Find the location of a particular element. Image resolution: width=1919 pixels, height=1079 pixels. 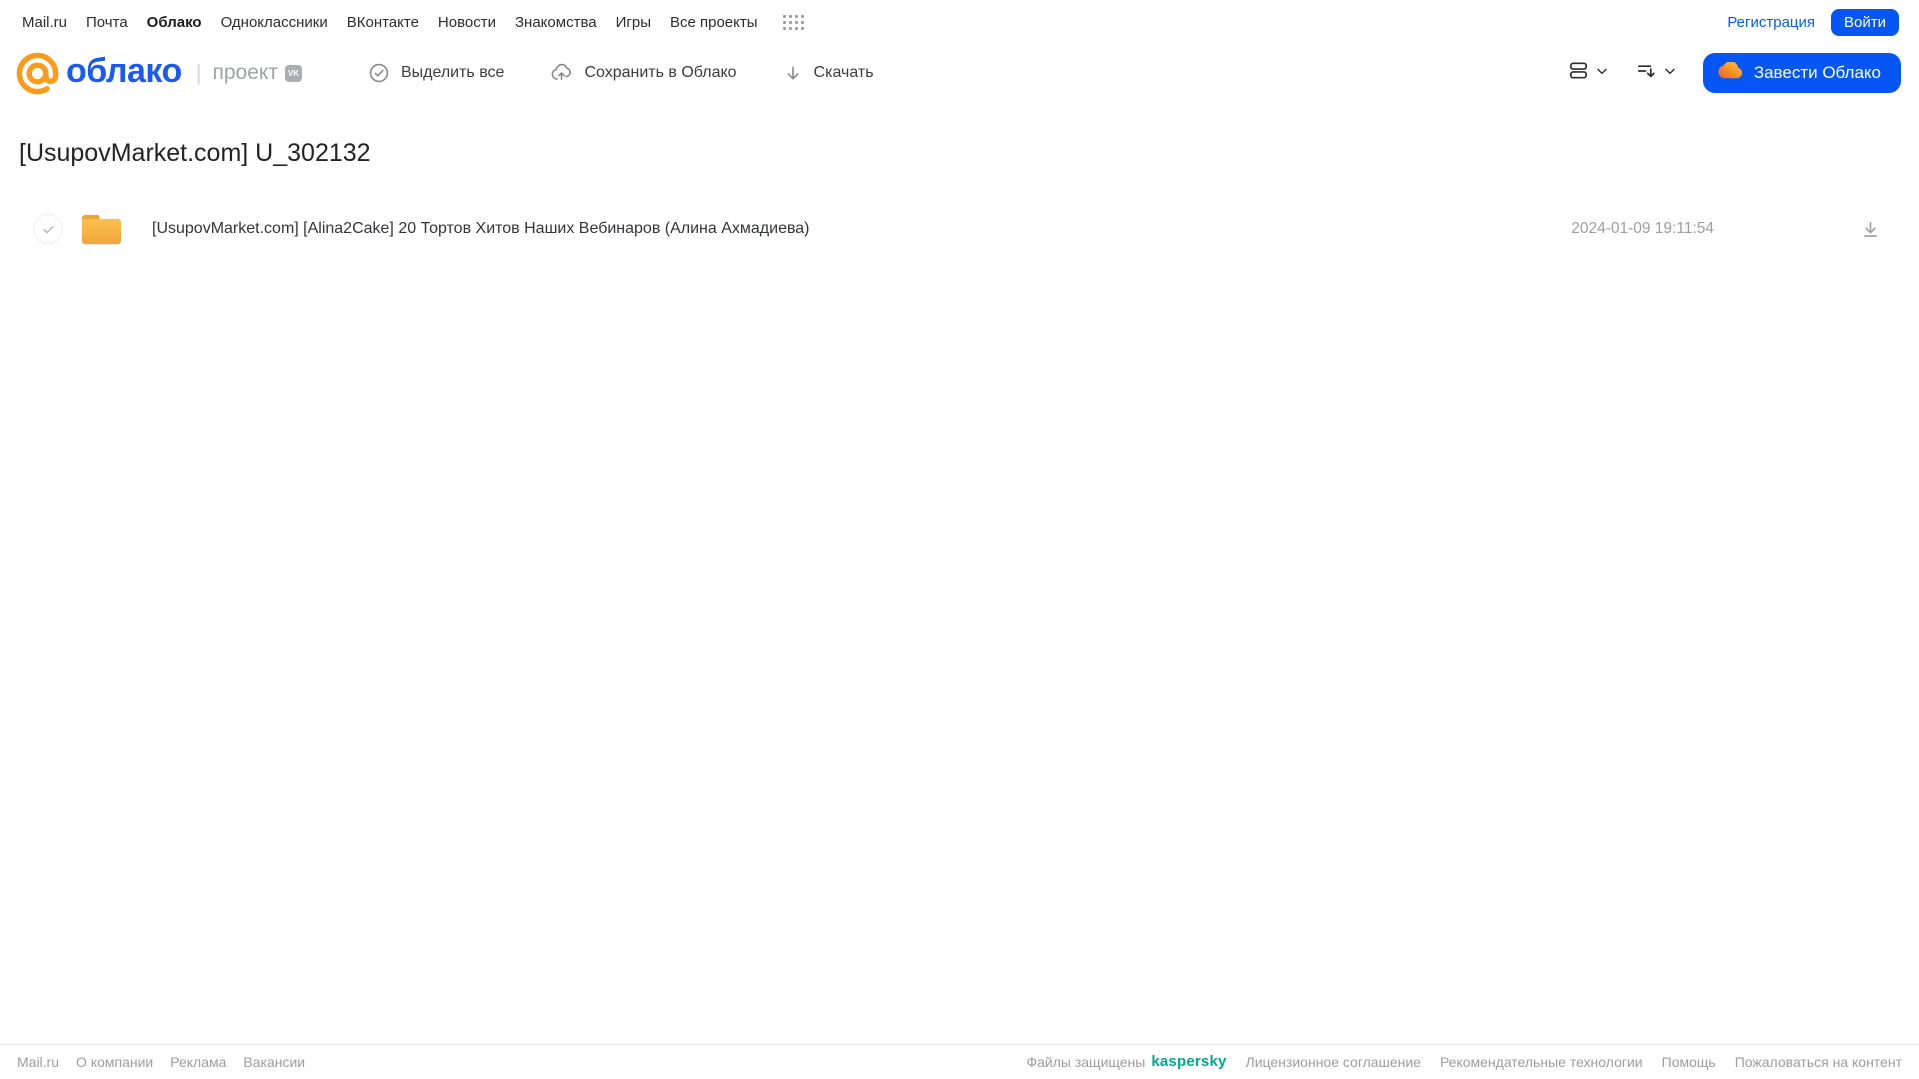

portal-link-odnoklassniki: Одноклассники is located at coordinates (274, 22).